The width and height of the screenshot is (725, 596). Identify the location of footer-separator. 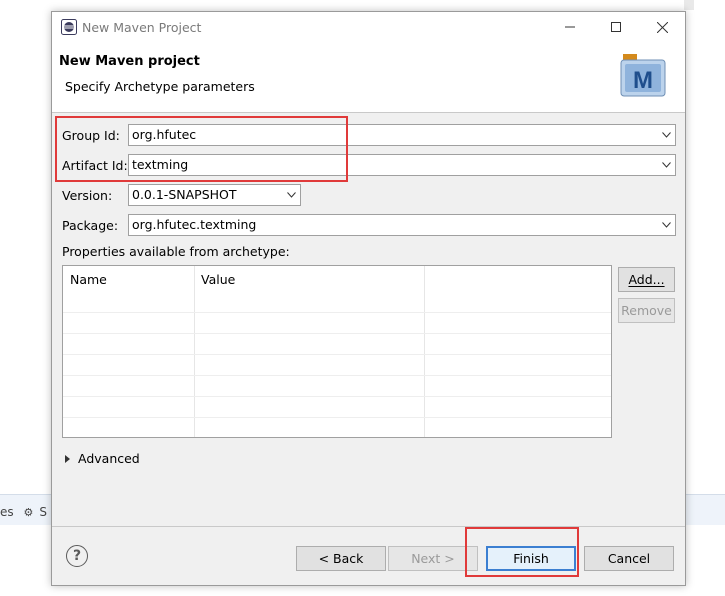
(368, 526).